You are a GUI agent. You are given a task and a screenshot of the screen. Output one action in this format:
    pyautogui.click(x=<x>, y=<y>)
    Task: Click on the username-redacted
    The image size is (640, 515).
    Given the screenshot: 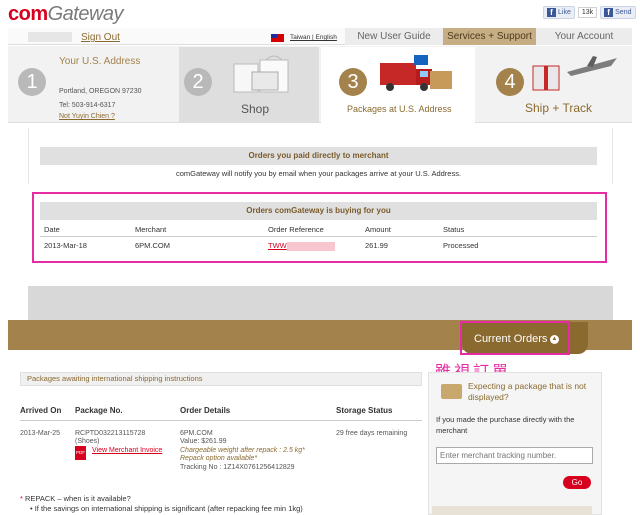 What is the action you would take?
    pyautogui.click(x=50, y=37)
    